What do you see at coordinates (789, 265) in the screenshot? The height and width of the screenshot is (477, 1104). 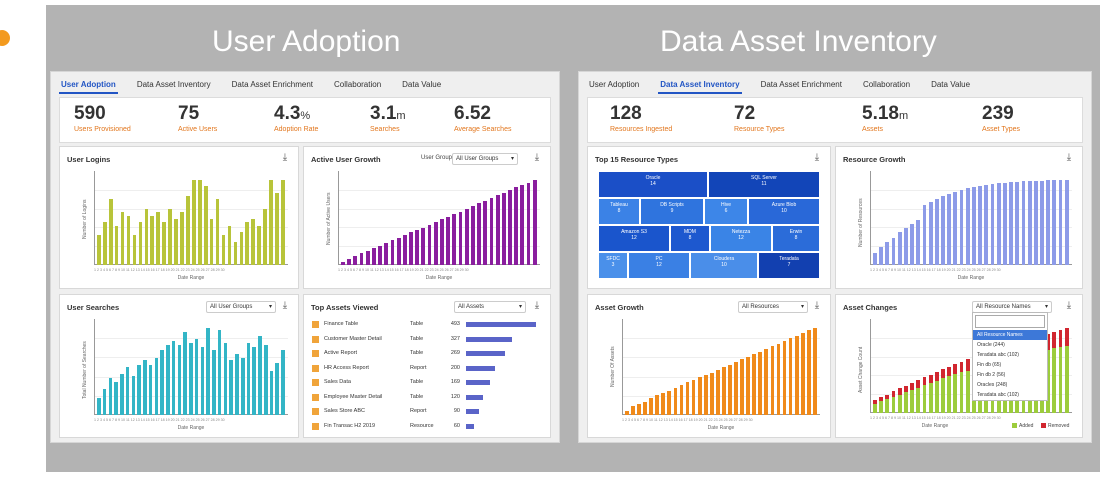 I see `treemap-cell: Teradata 7` at bounding box center [789, 265].